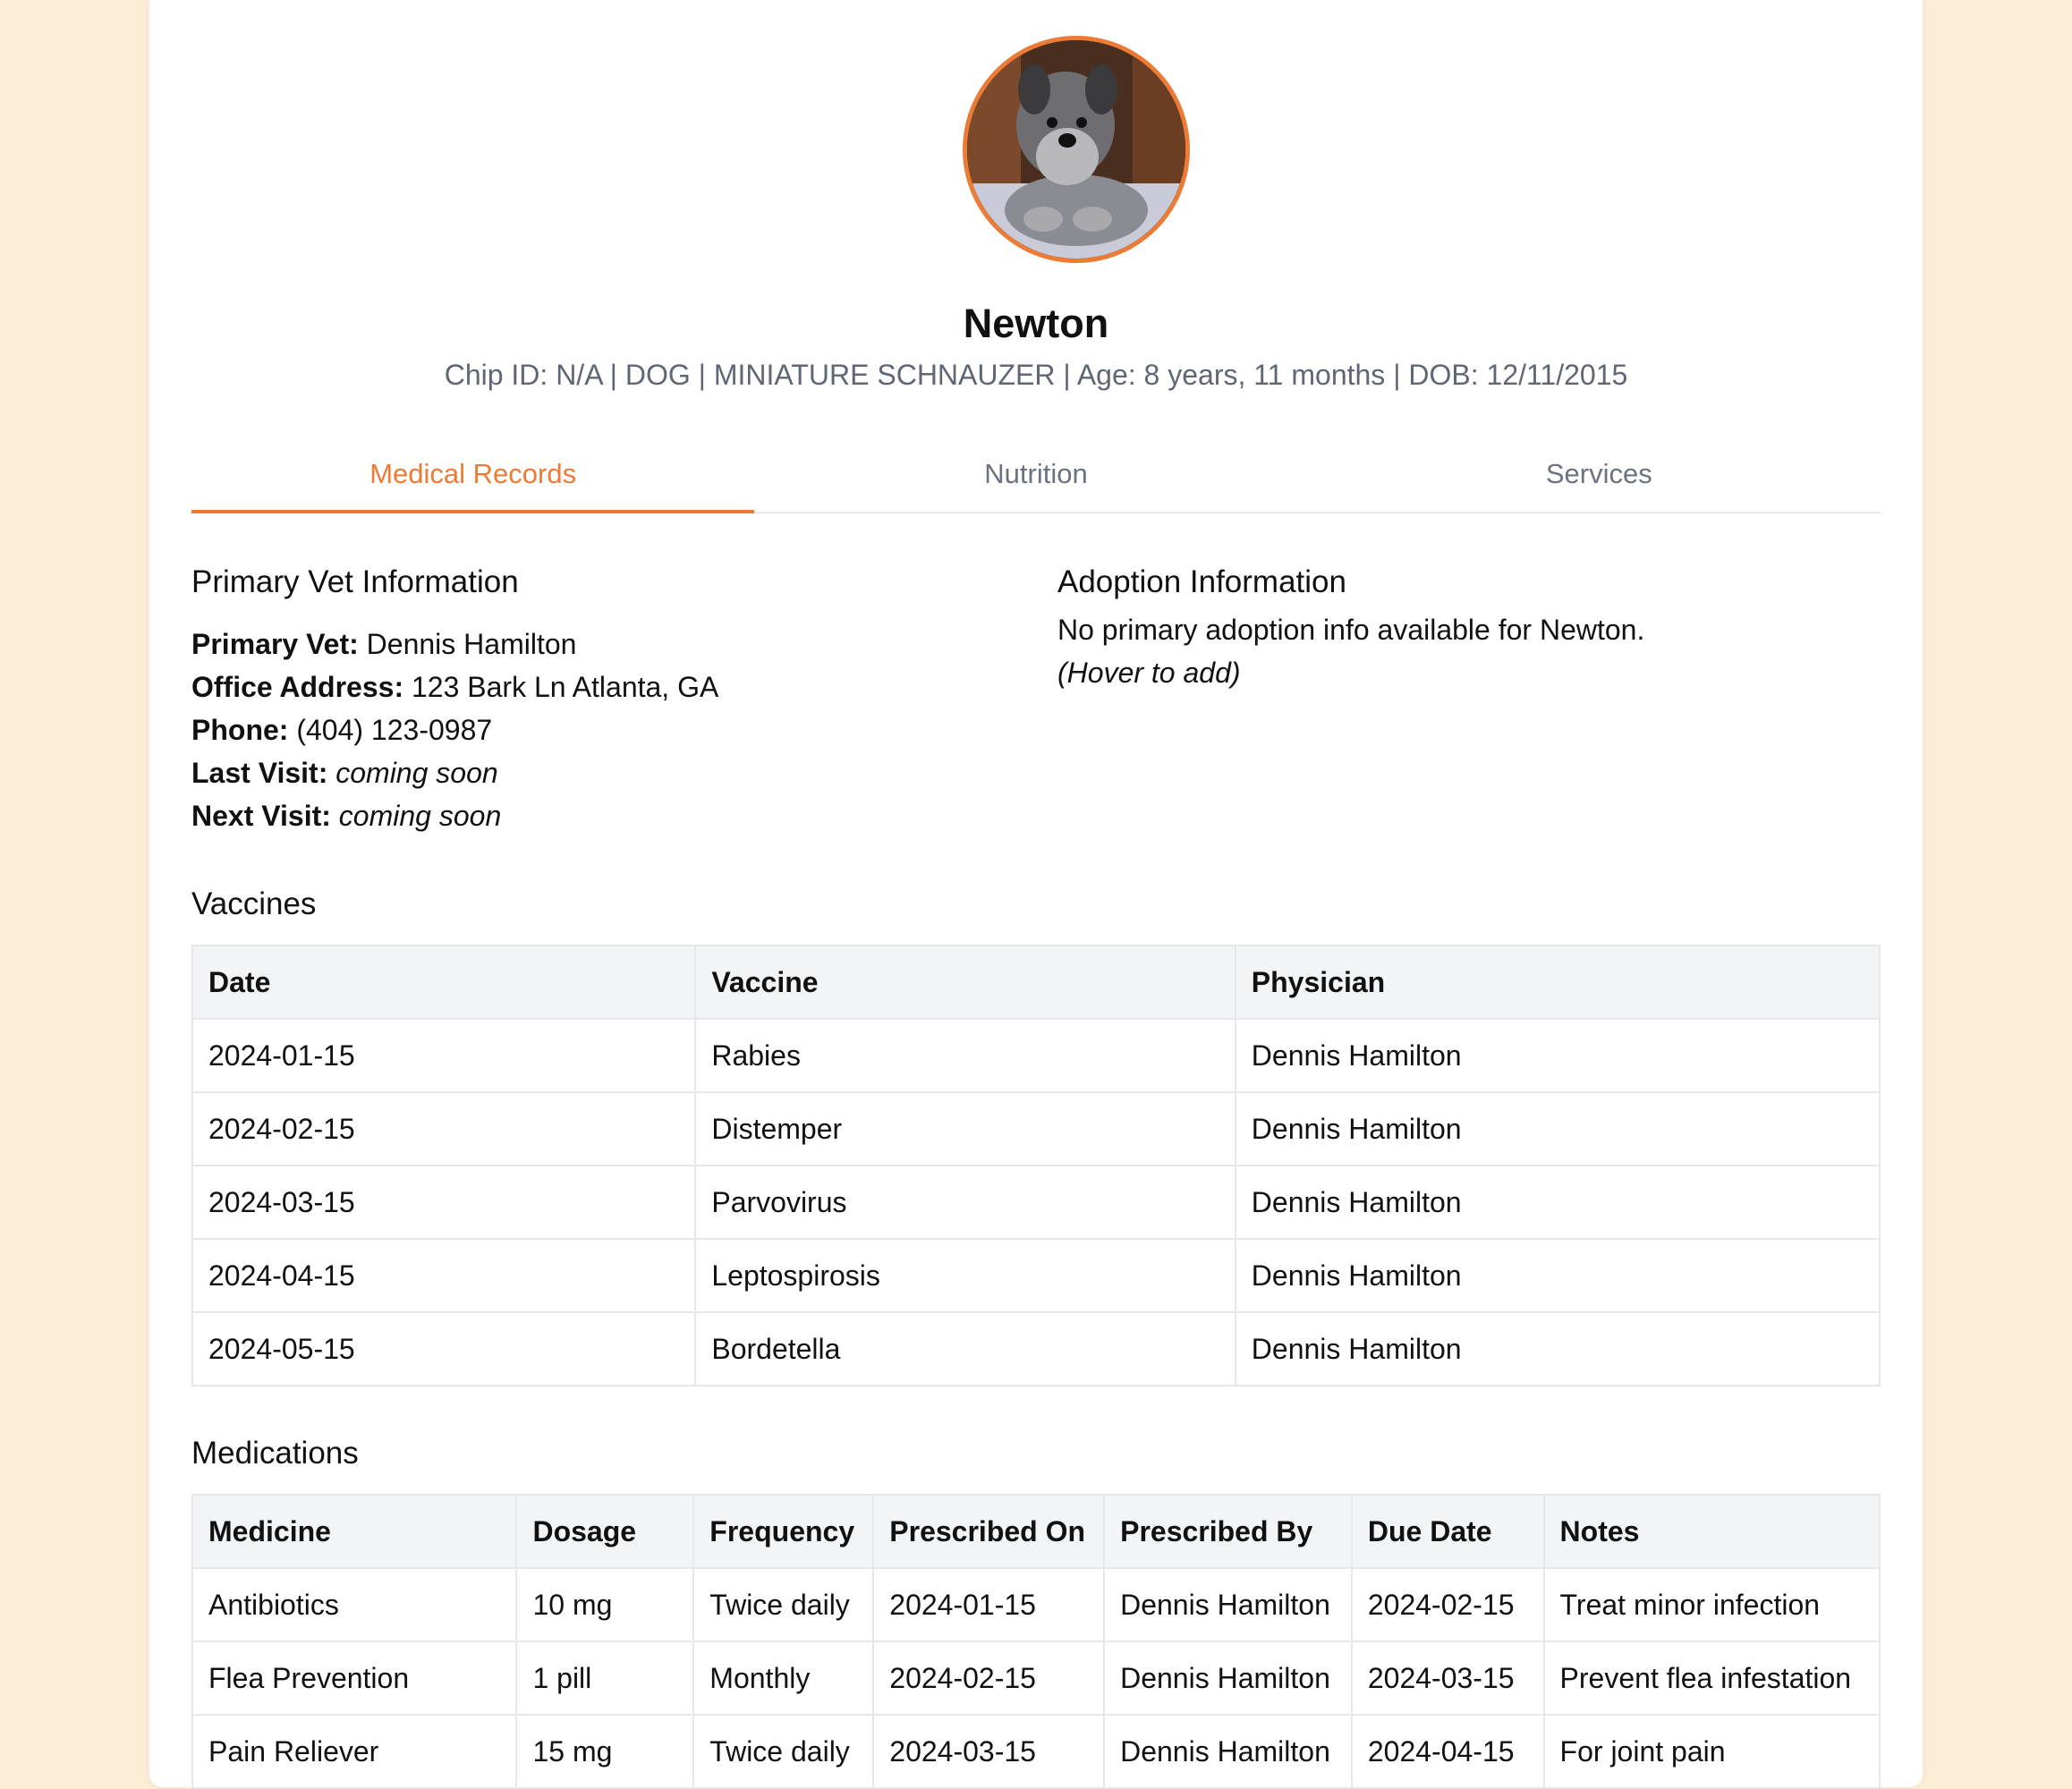  Describe the element at coordinates (965, 1348) in the screenshot. I see `vaccine-cell: Bordetella` at that location.